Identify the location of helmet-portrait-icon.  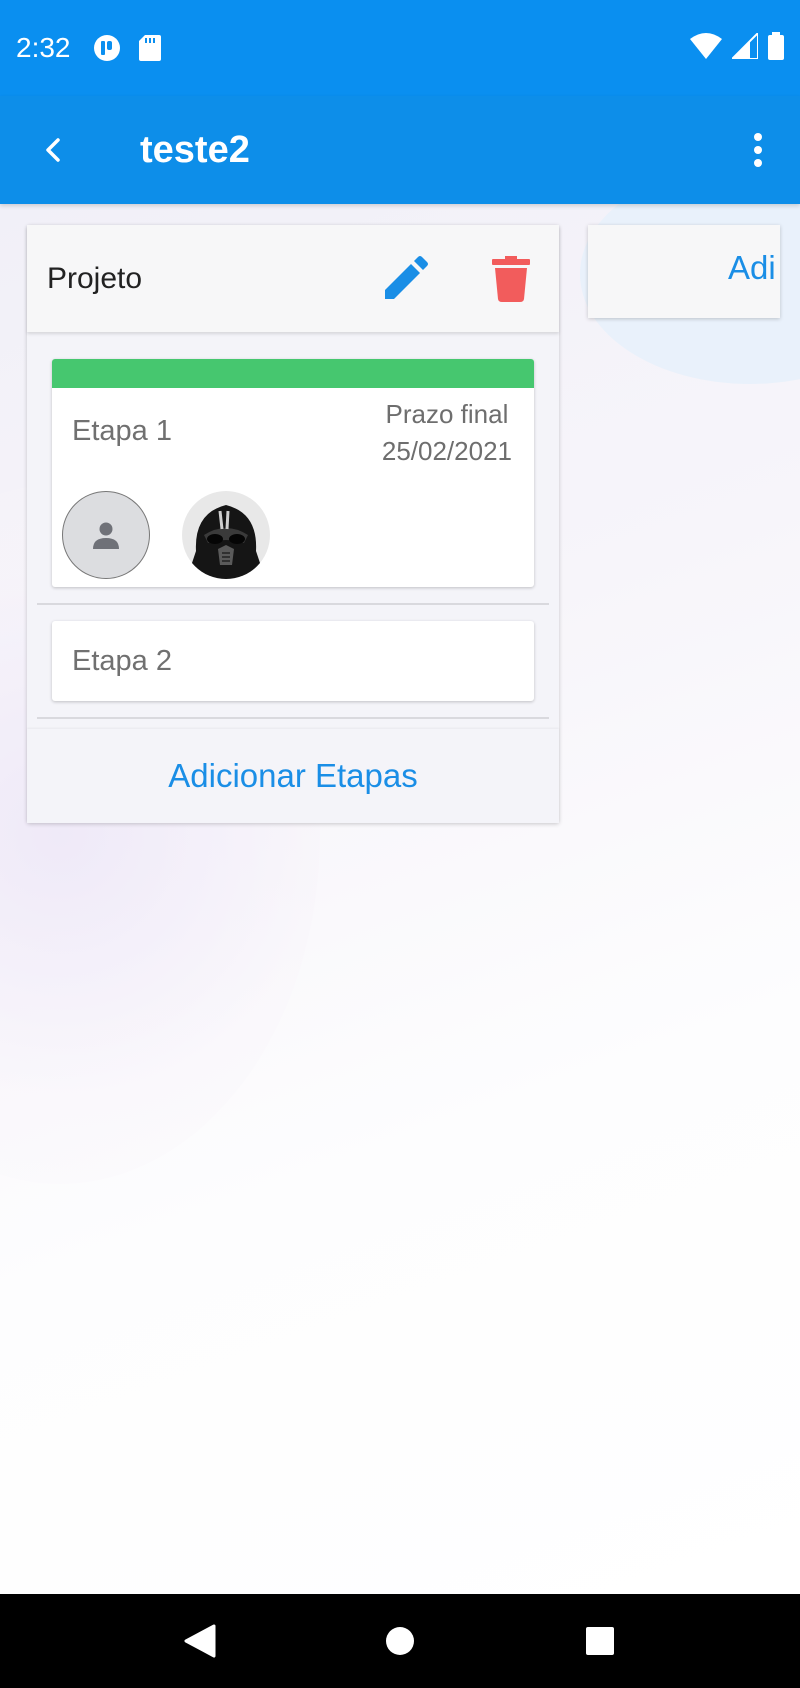
(226, 535).